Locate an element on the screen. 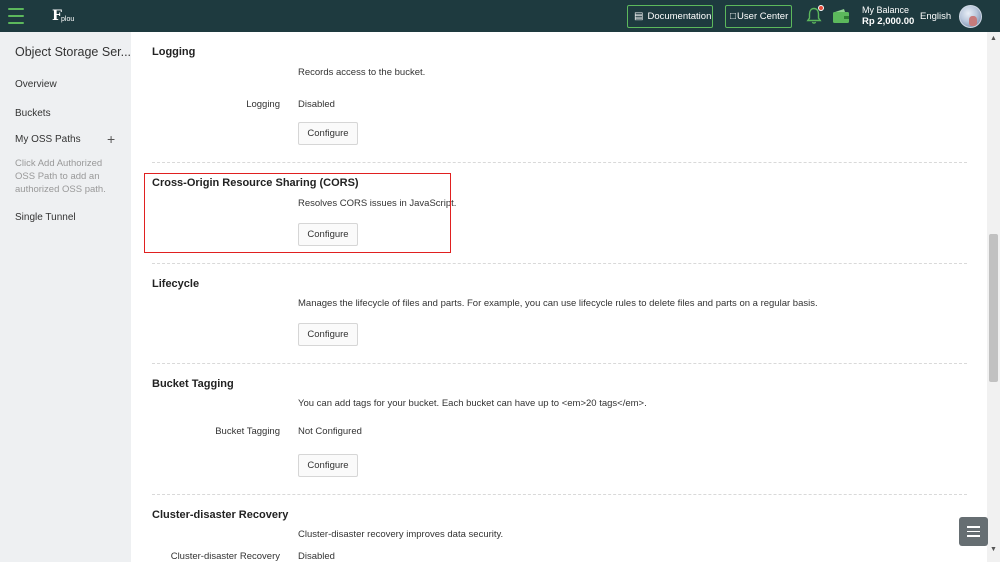 Image resolution: width=1000 pixels, height=562 pixels. sidebar-item-buckets: Buckets is located at coordinates (33, 113).